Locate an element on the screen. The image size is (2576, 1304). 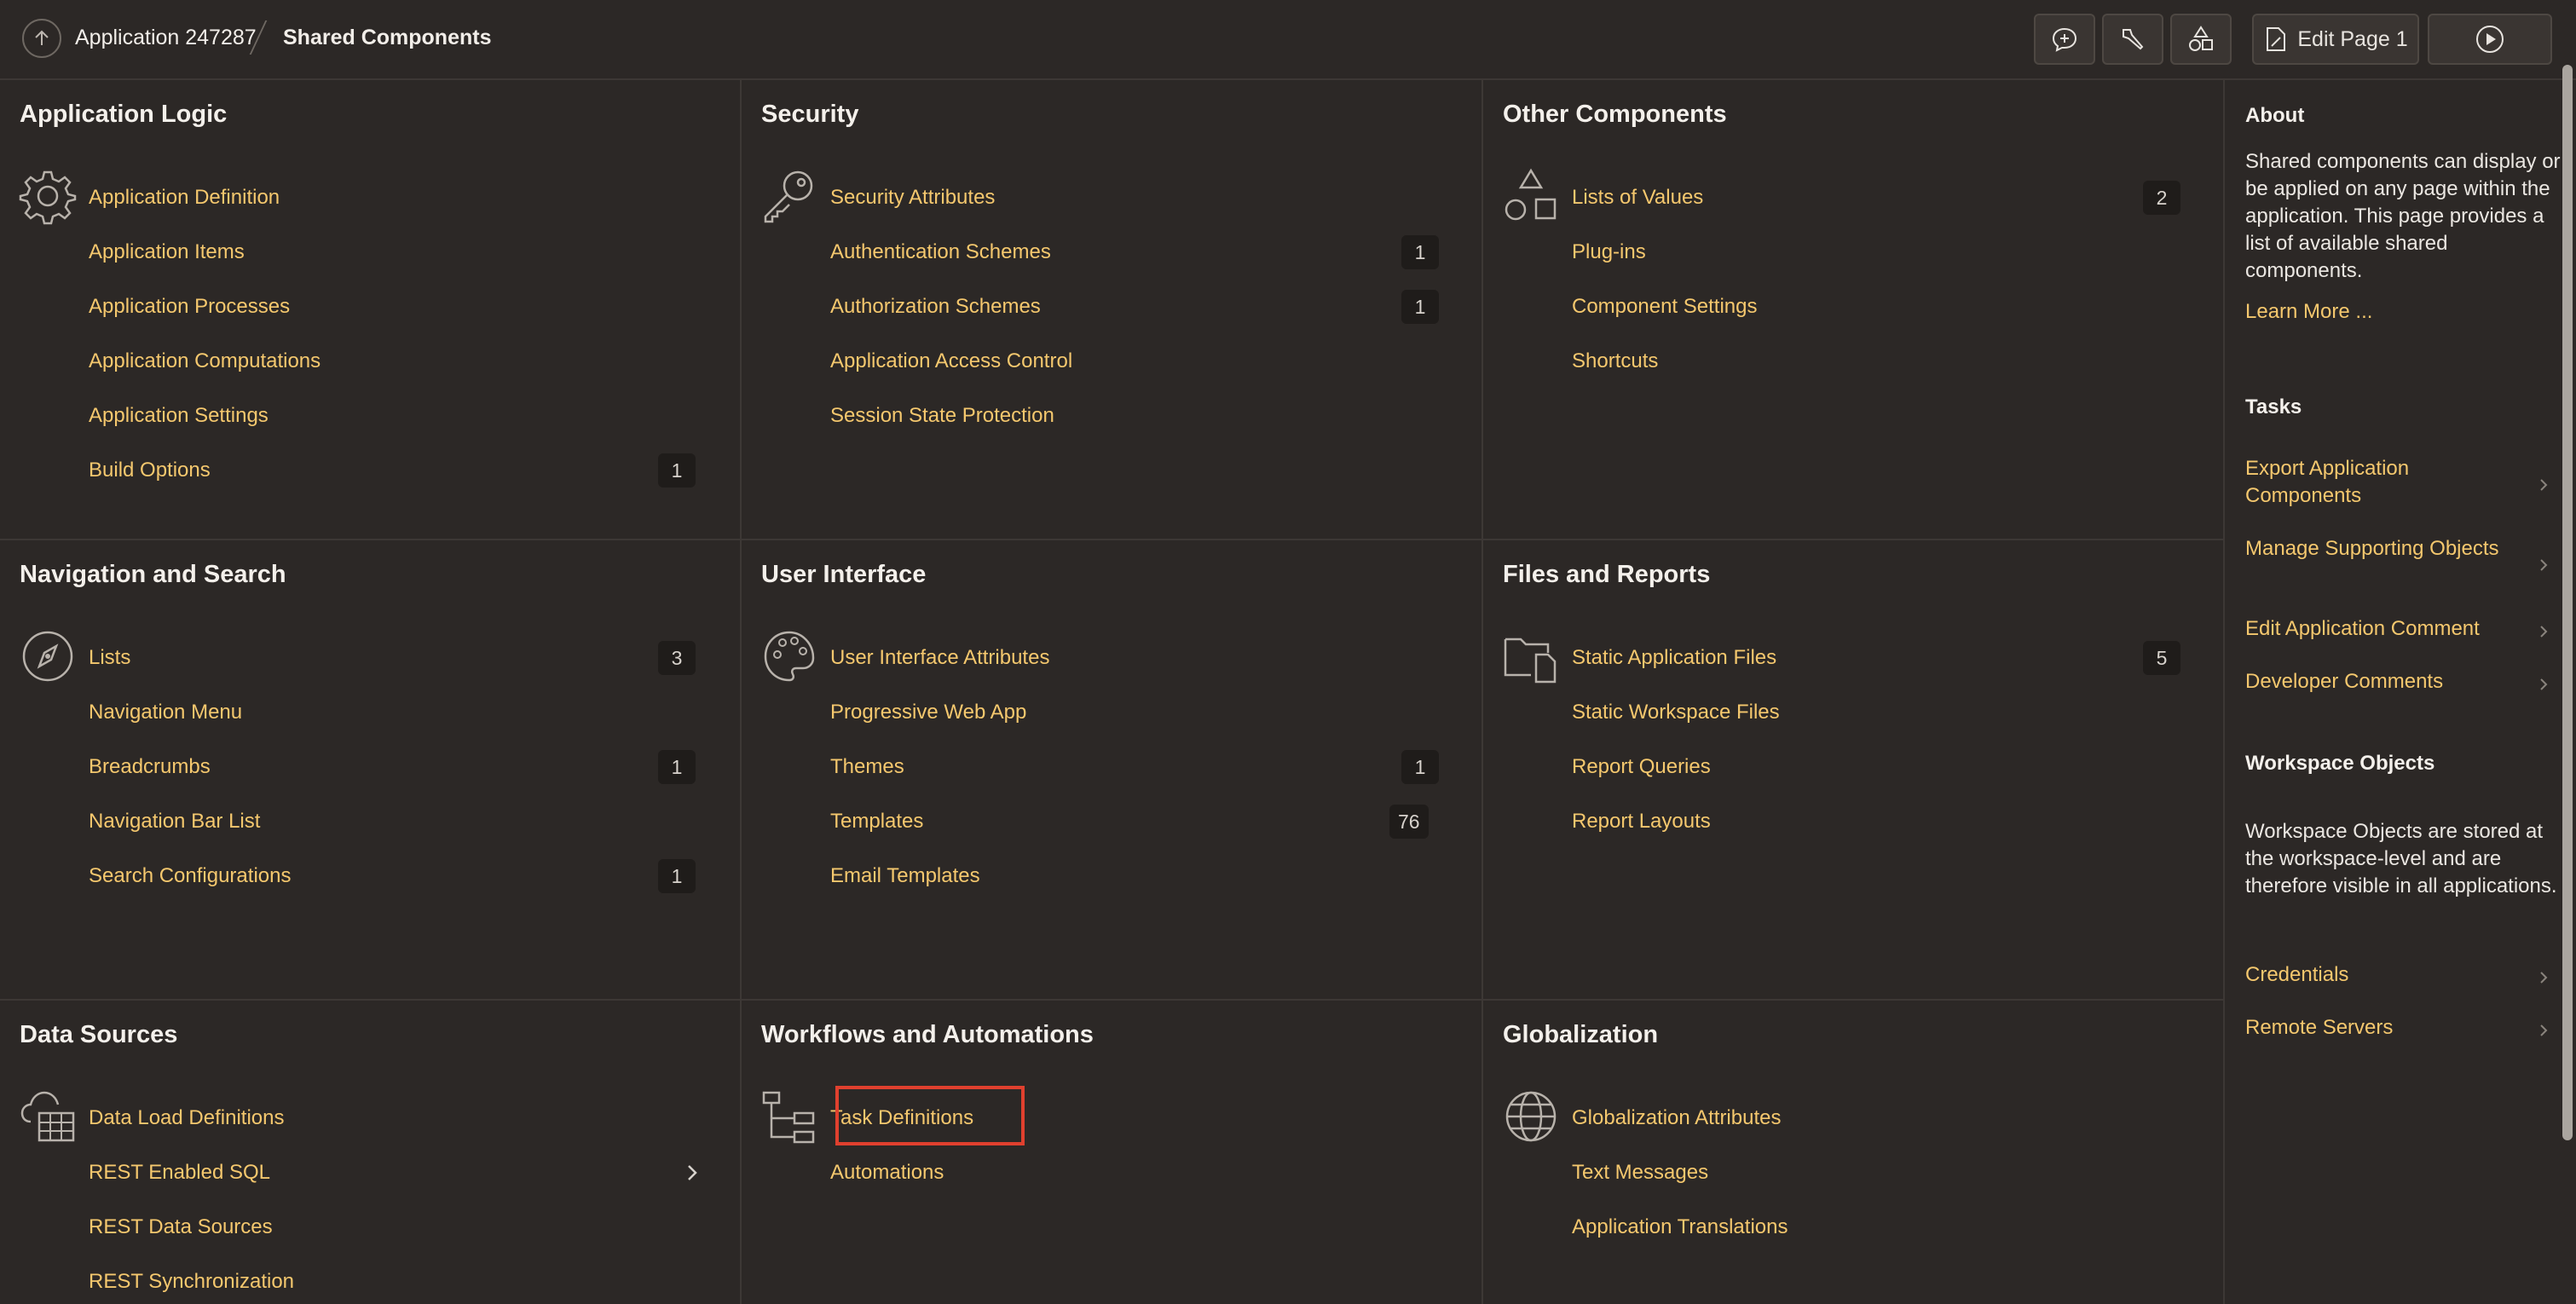
section-title: Navigation and Search is located at coordinates (153, 574).